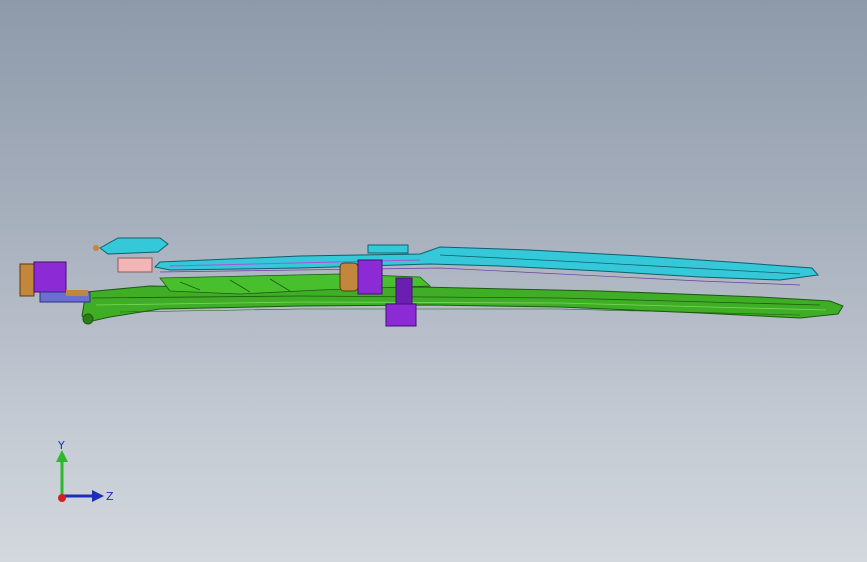 The width and height of the screenshot is (867, 562). Describe the element at coordinates (135, 265) in the screenshot. I see `pink-block` at that location.